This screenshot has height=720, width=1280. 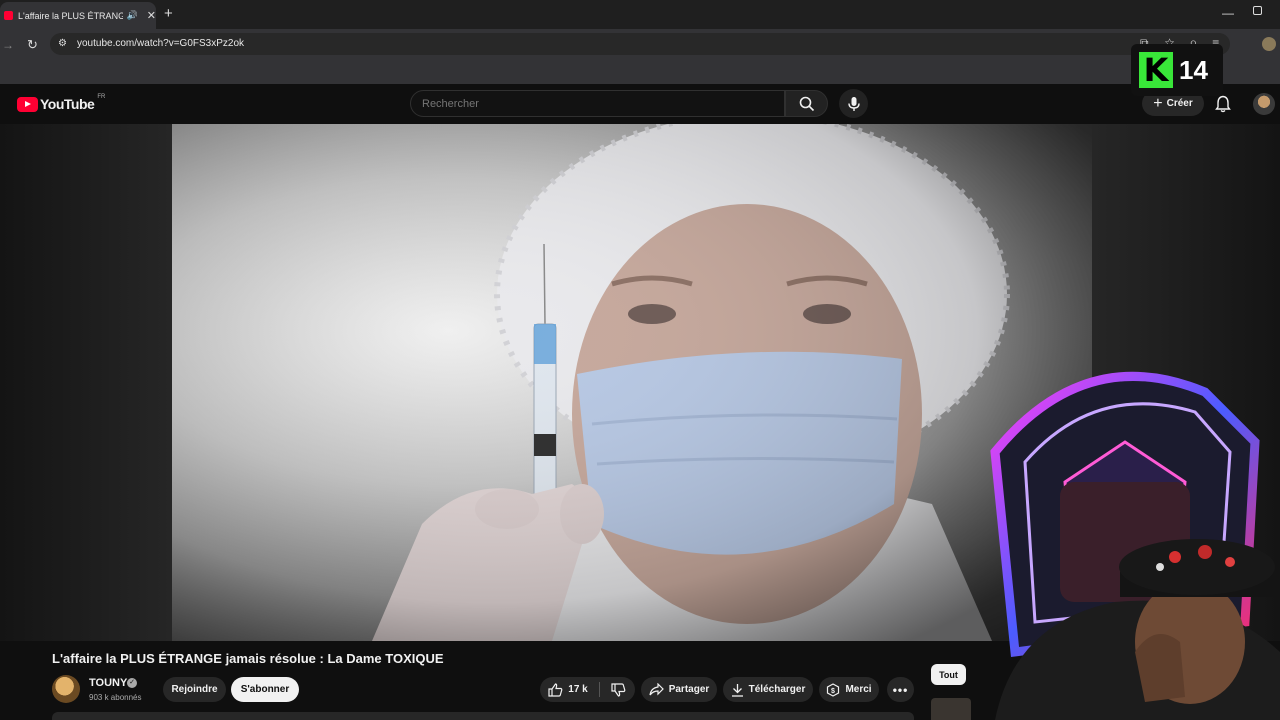 I want to click on search-input, so click(x=597, y=103).